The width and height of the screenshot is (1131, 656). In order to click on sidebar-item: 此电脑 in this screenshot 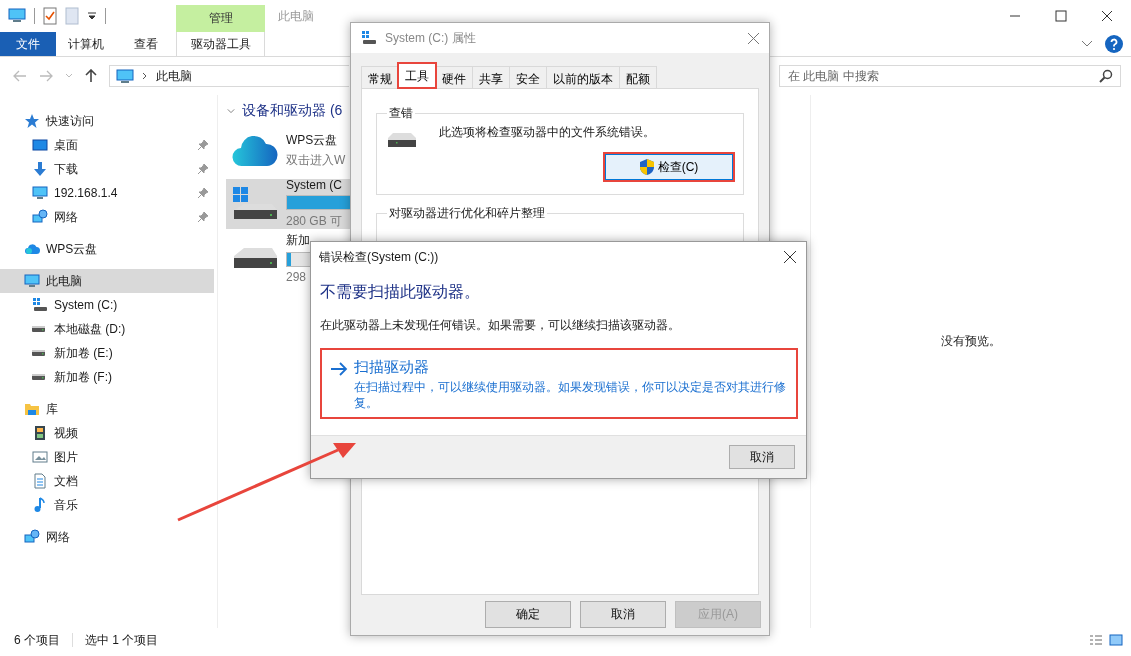, I will do `click(107, 281)`.